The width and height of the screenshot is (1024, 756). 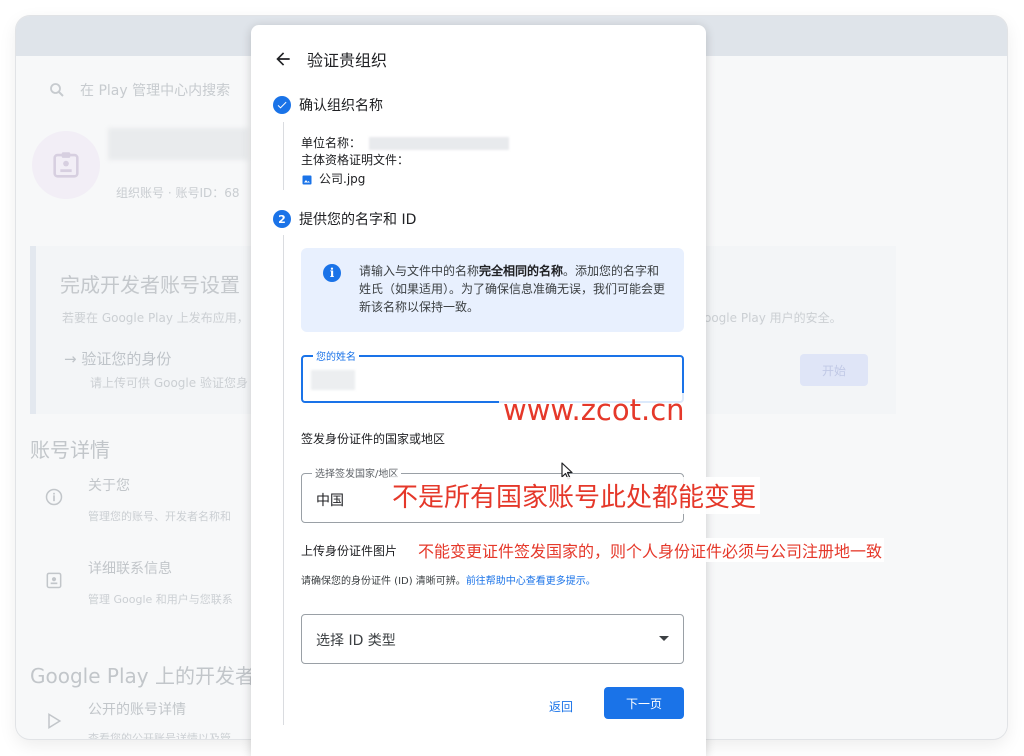 What do you see at coordinates (347, 60) in the screenshot?
I see `dialog-title: 验证贵组织` at bounding box center [347, 60].